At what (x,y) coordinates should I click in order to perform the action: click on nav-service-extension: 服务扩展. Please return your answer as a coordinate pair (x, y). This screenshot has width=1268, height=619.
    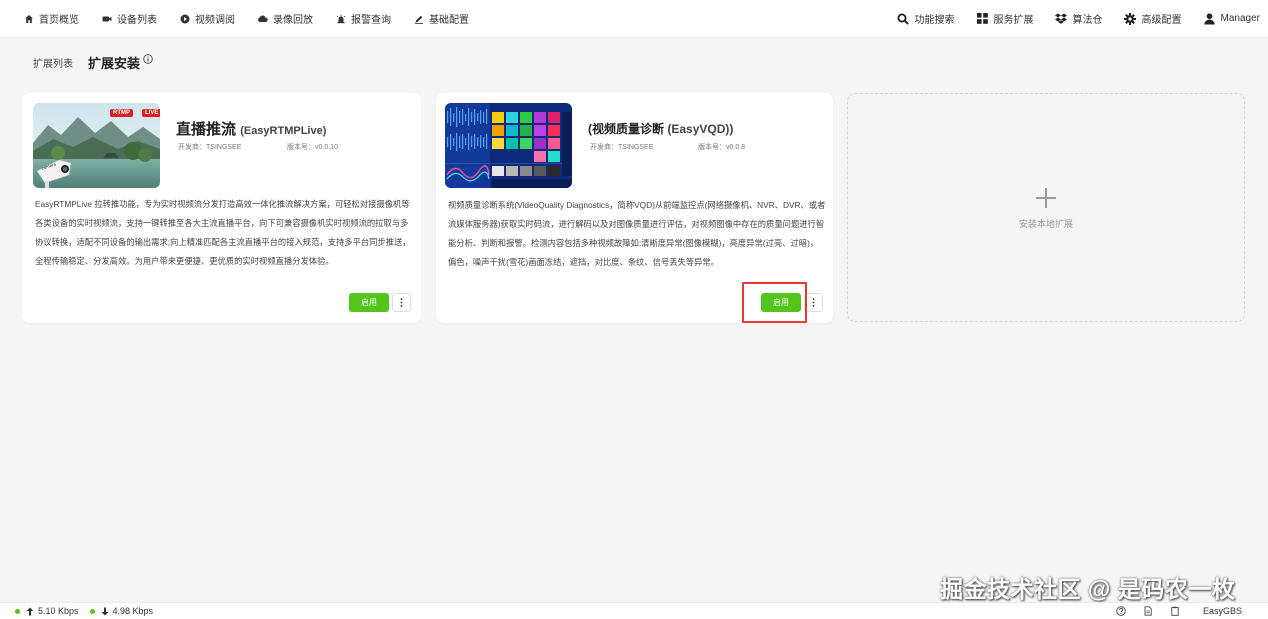
    Looking at the image, I should click on (1005, 18).